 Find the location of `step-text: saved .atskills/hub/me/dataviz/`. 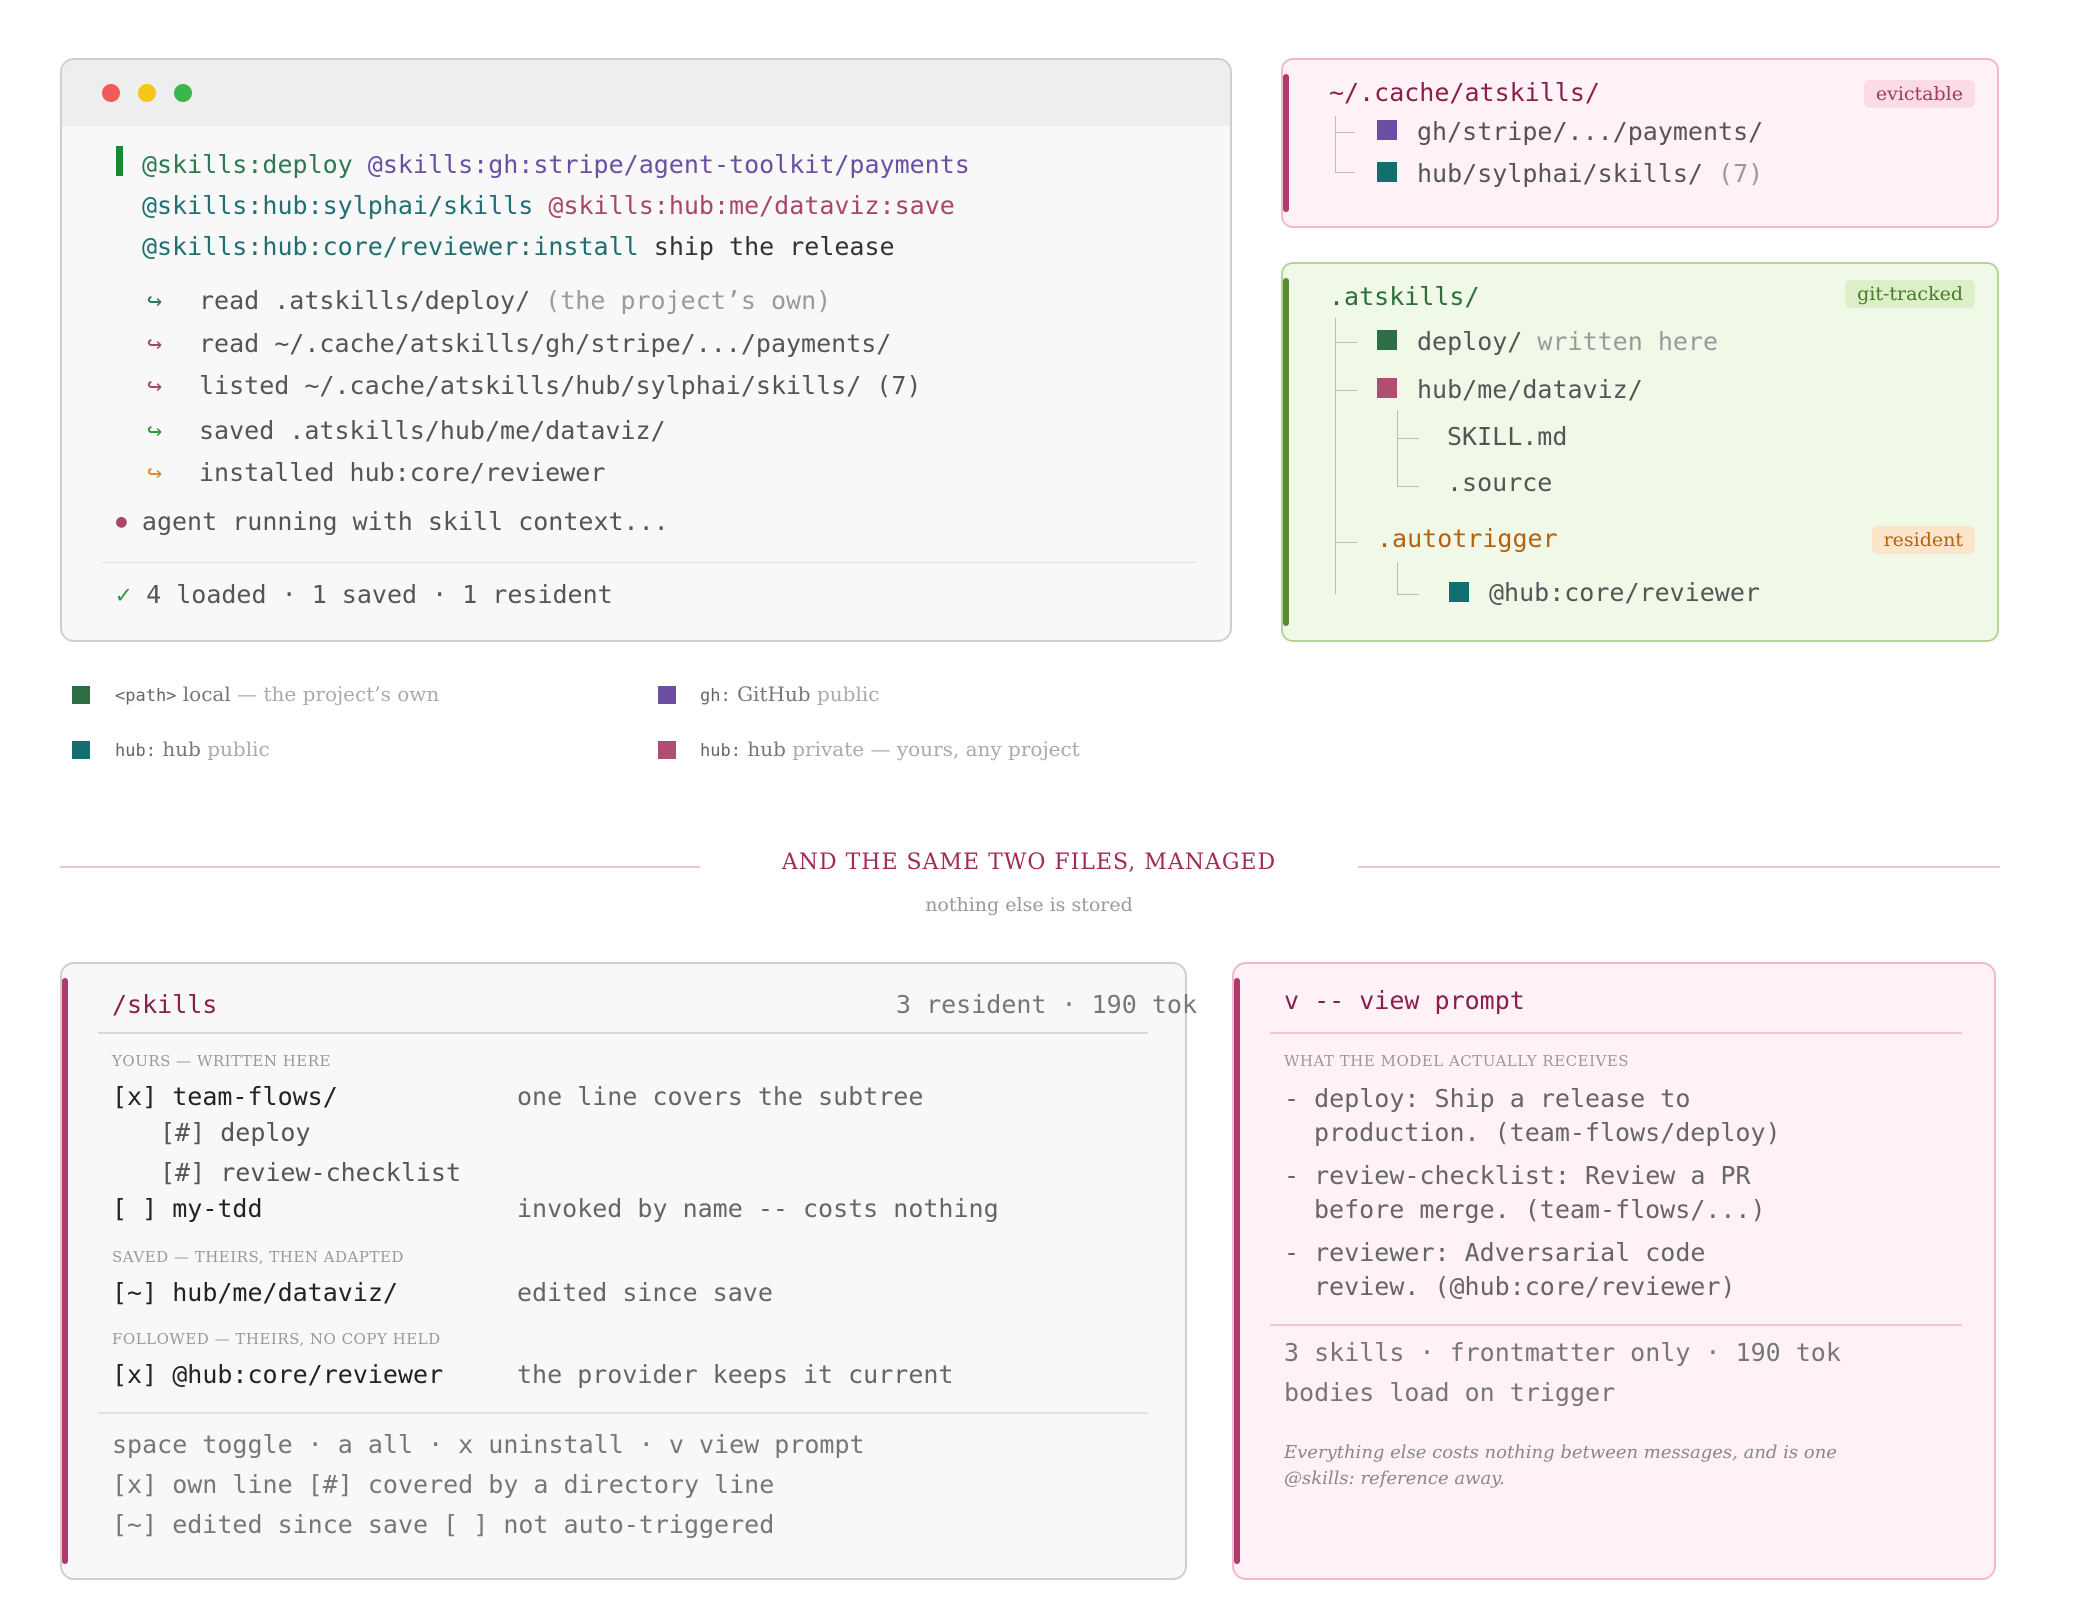

step-text: saved .atskills/hub/me/dataviz/ is located at coordinates (432, 430).